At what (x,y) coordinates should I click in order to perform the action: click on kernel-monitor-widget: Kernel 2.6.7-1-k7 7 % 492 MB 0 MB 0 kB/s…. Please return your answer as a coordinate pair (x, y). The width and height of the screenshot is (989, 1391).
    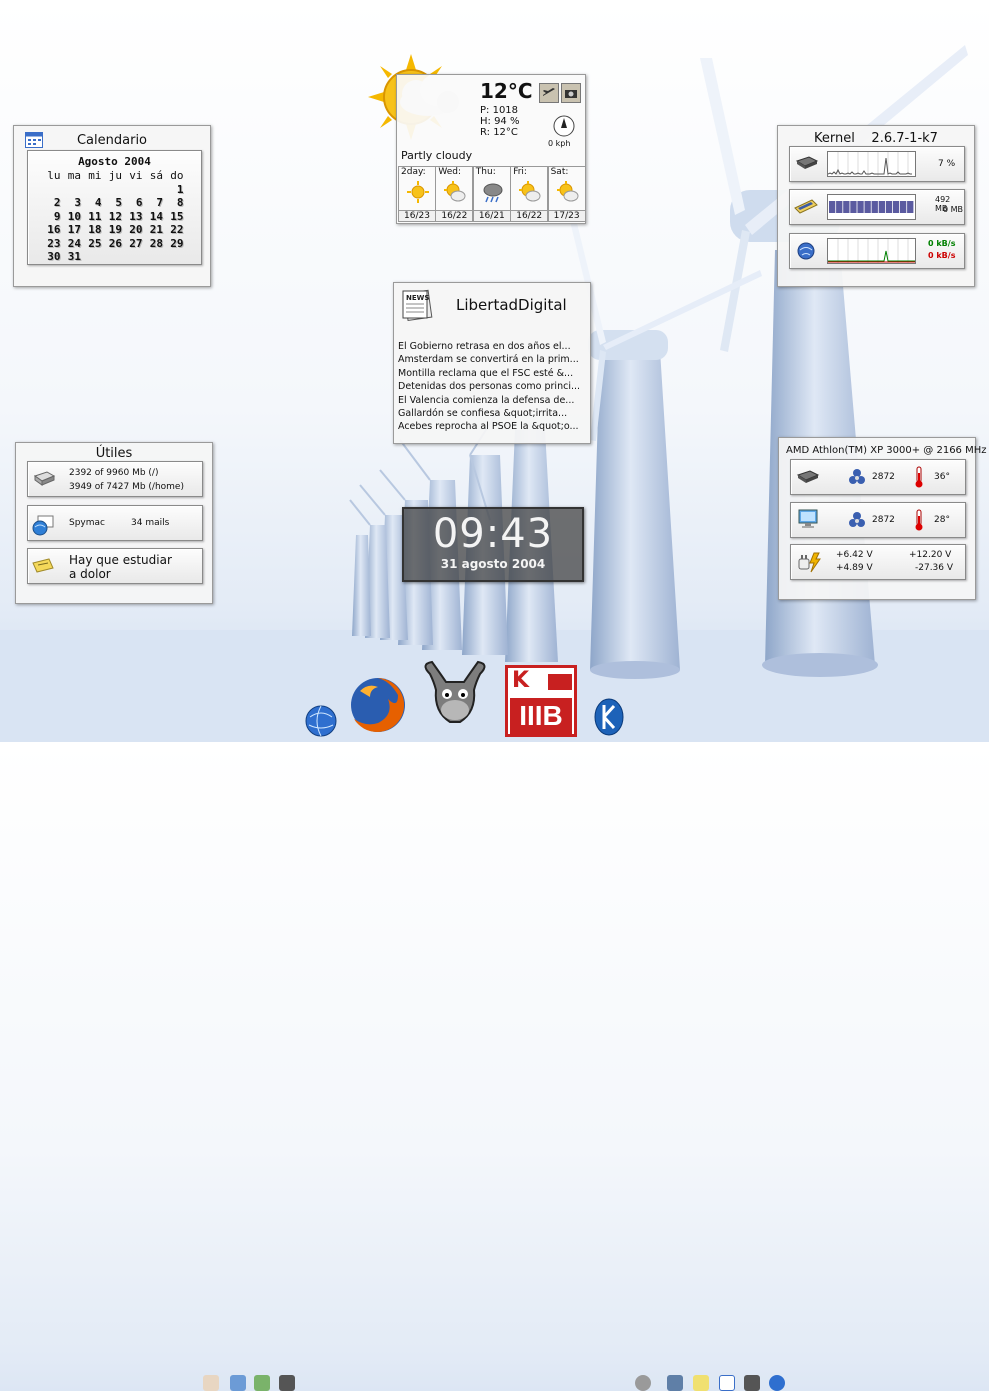
    Looking at the image, I should click on (876, 206).